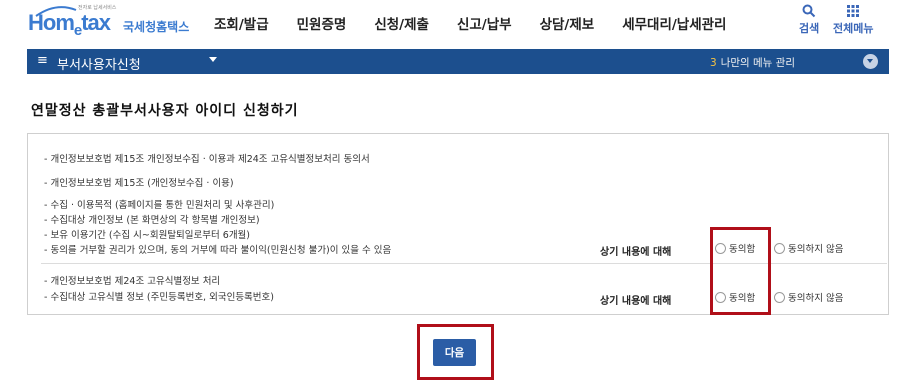  I want to click on menu-bar: ≡ 부서사용자신청 3 나만의 메뉴 관리, so click(458, 61).